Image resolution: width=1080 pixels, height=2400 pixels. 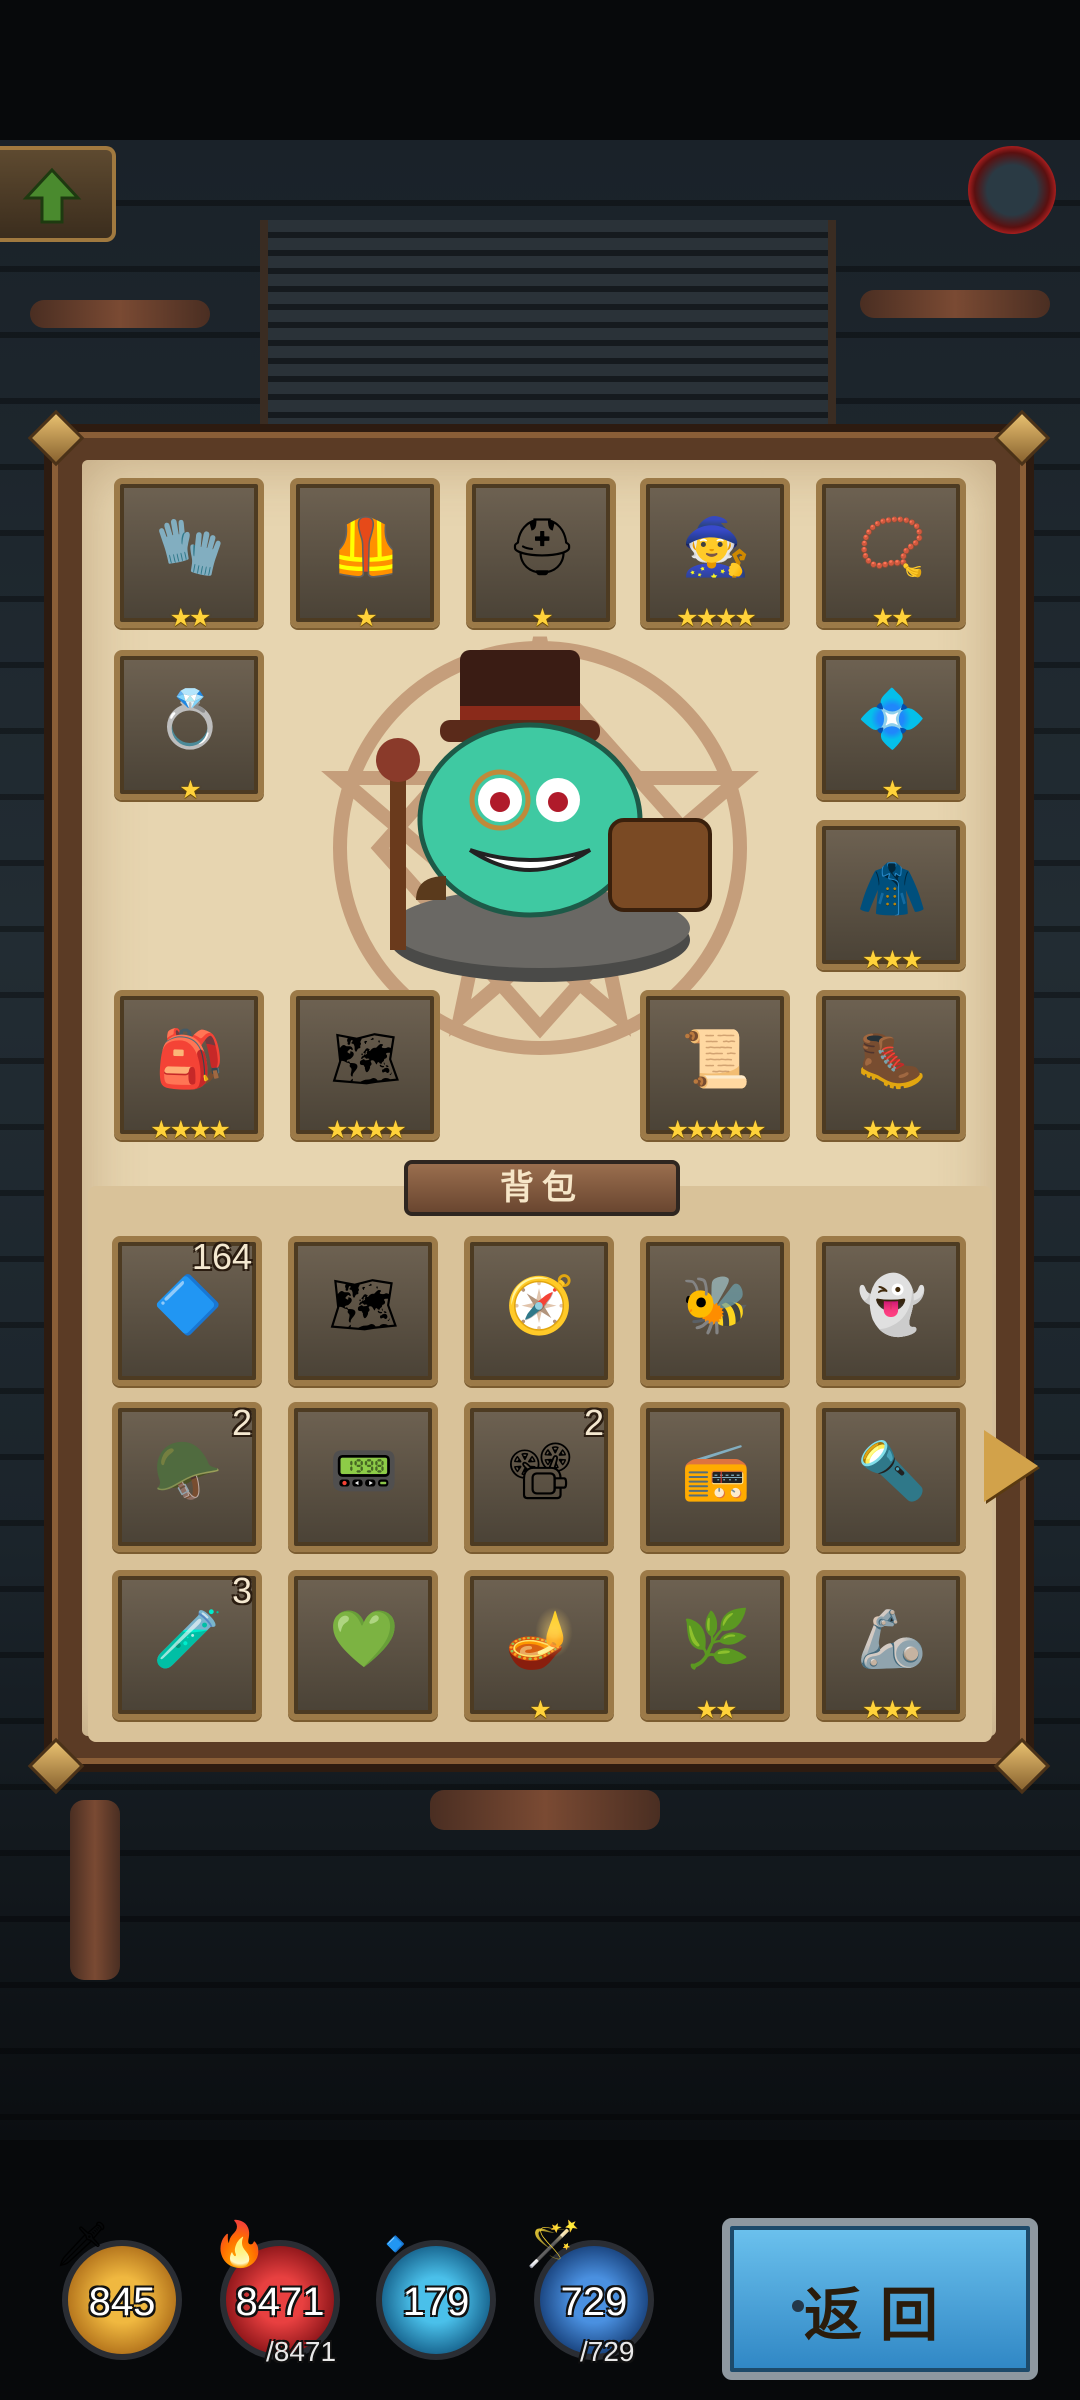 I want to click on device-icon: 📟, so click(x=364, y=1471).